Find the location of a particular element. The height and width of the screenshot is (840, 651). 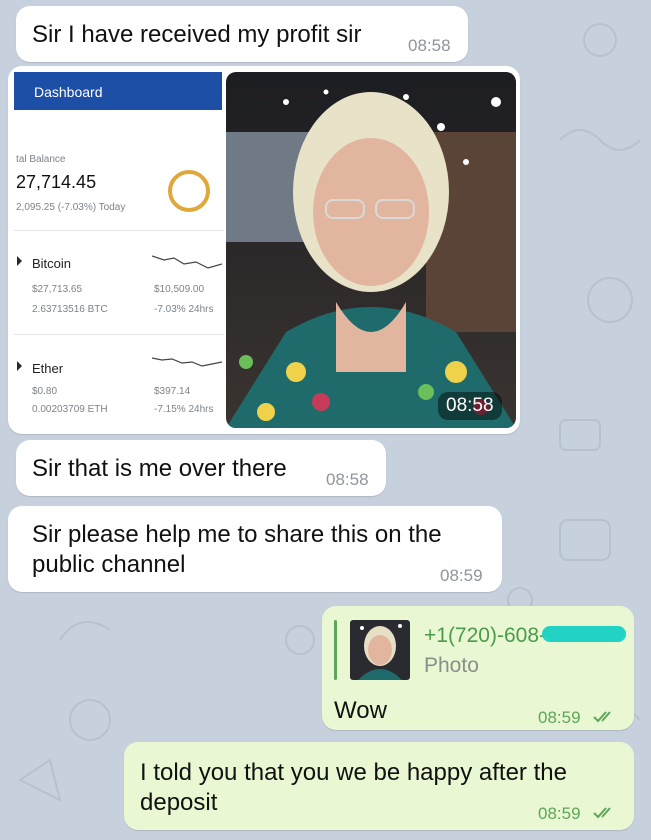

ether-change: -7.15% 24hrs is located at coordinates (184, 409).